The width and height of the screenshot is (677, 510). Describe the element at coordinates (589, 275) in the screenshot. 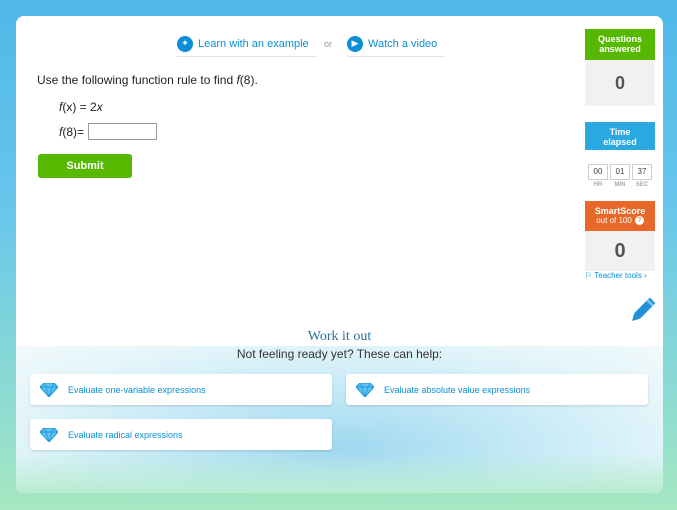

I see `teacher-tools-icon: ⚐` at that location.